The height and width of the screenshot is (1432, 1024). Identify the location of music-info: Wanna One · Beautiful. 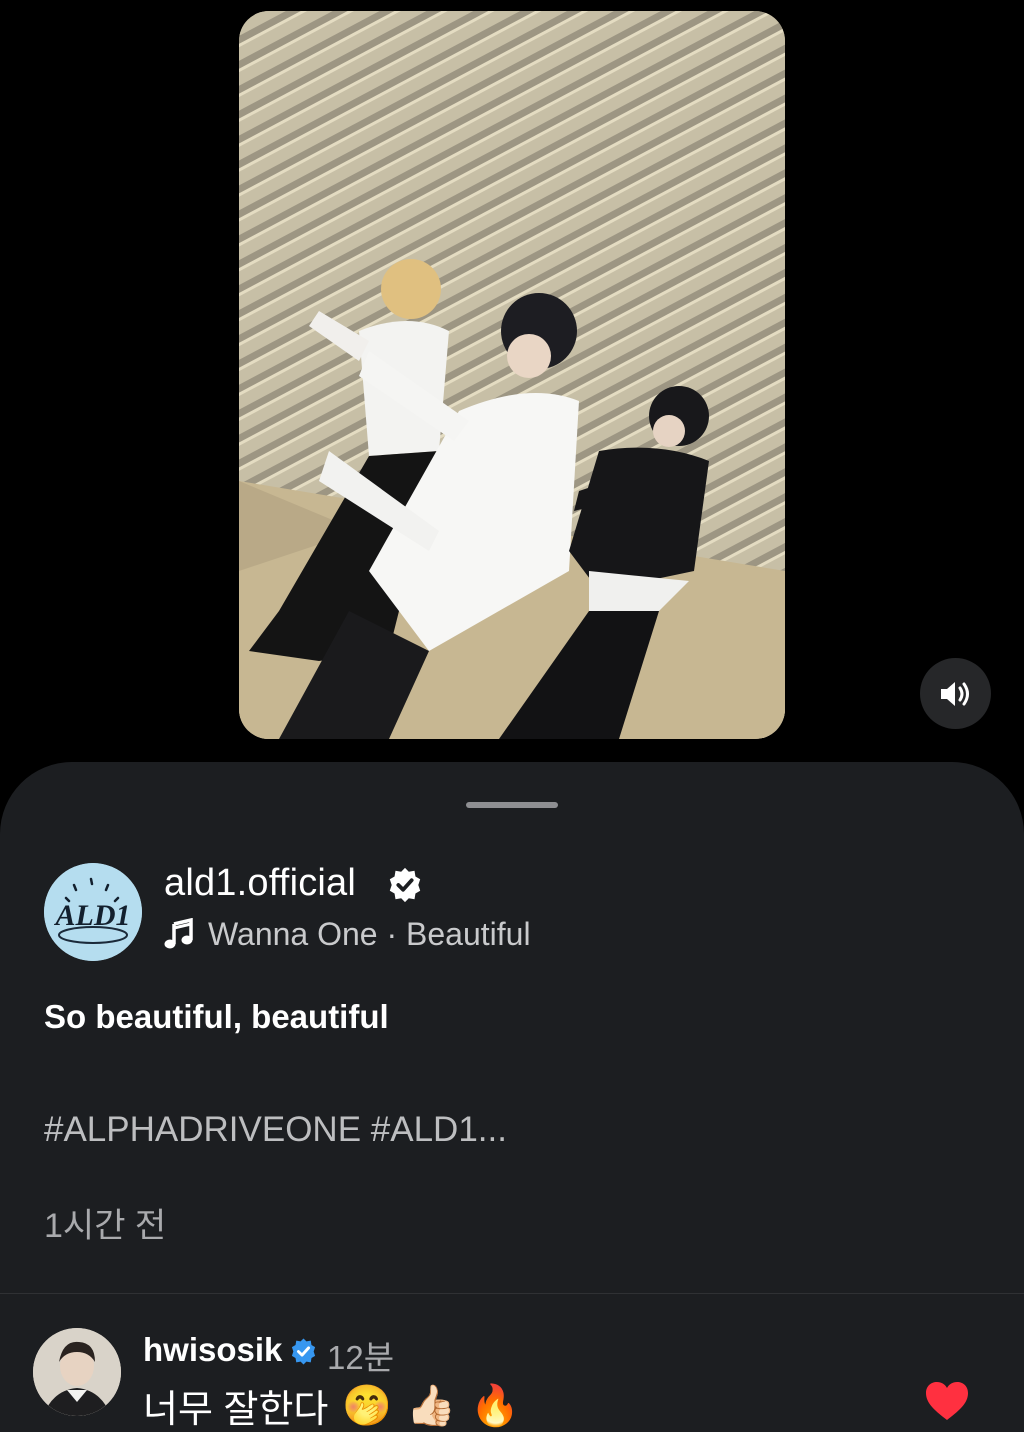
(347, 934).